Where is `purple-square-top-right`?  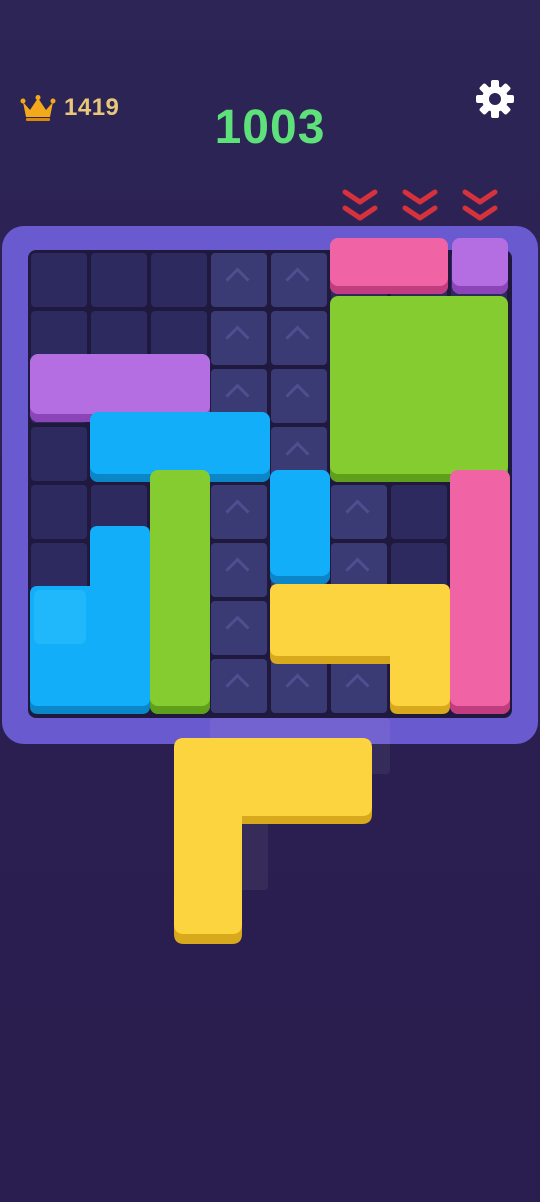 purple-square-top-right is located at coordinates (480, 266).